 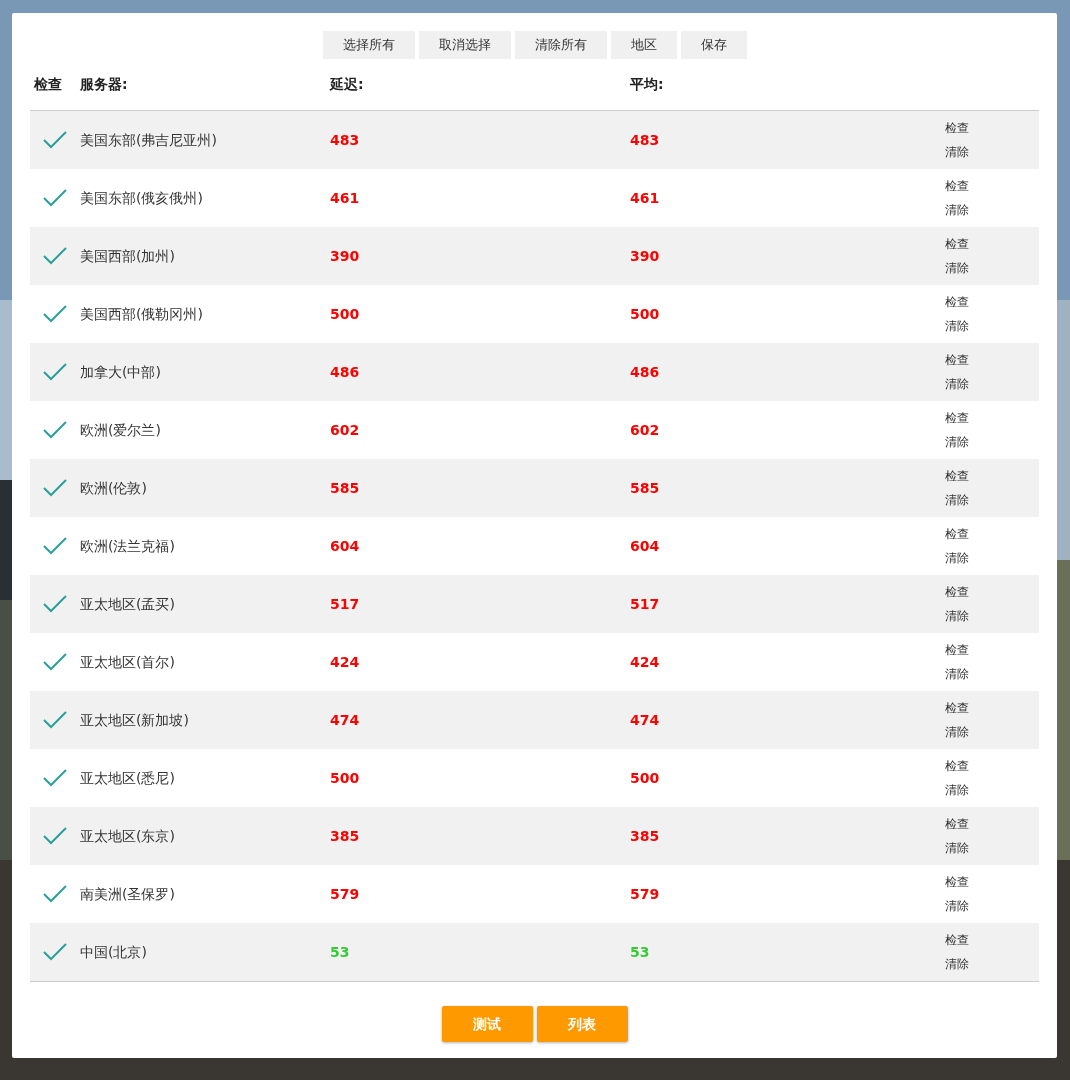 I want to click on latency-value: 517, so click(x=345, y=603).